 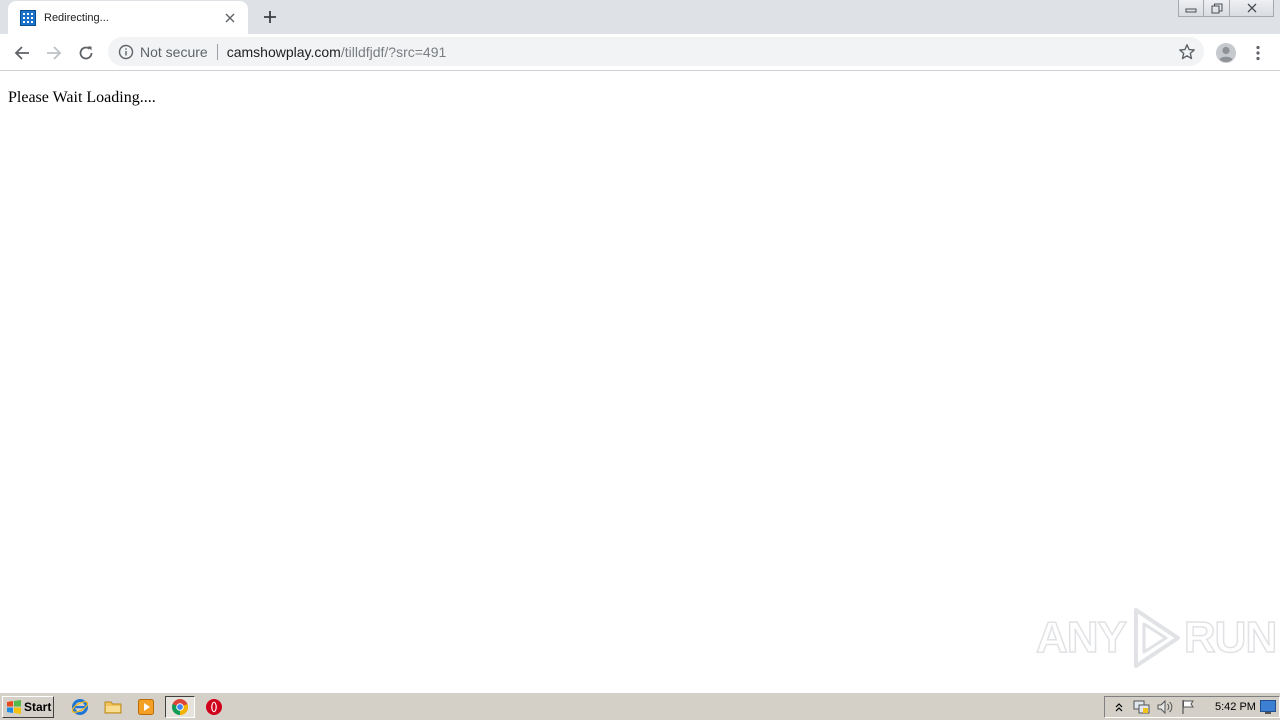 I want to click on network-icon, so click(x=1141, y=707).